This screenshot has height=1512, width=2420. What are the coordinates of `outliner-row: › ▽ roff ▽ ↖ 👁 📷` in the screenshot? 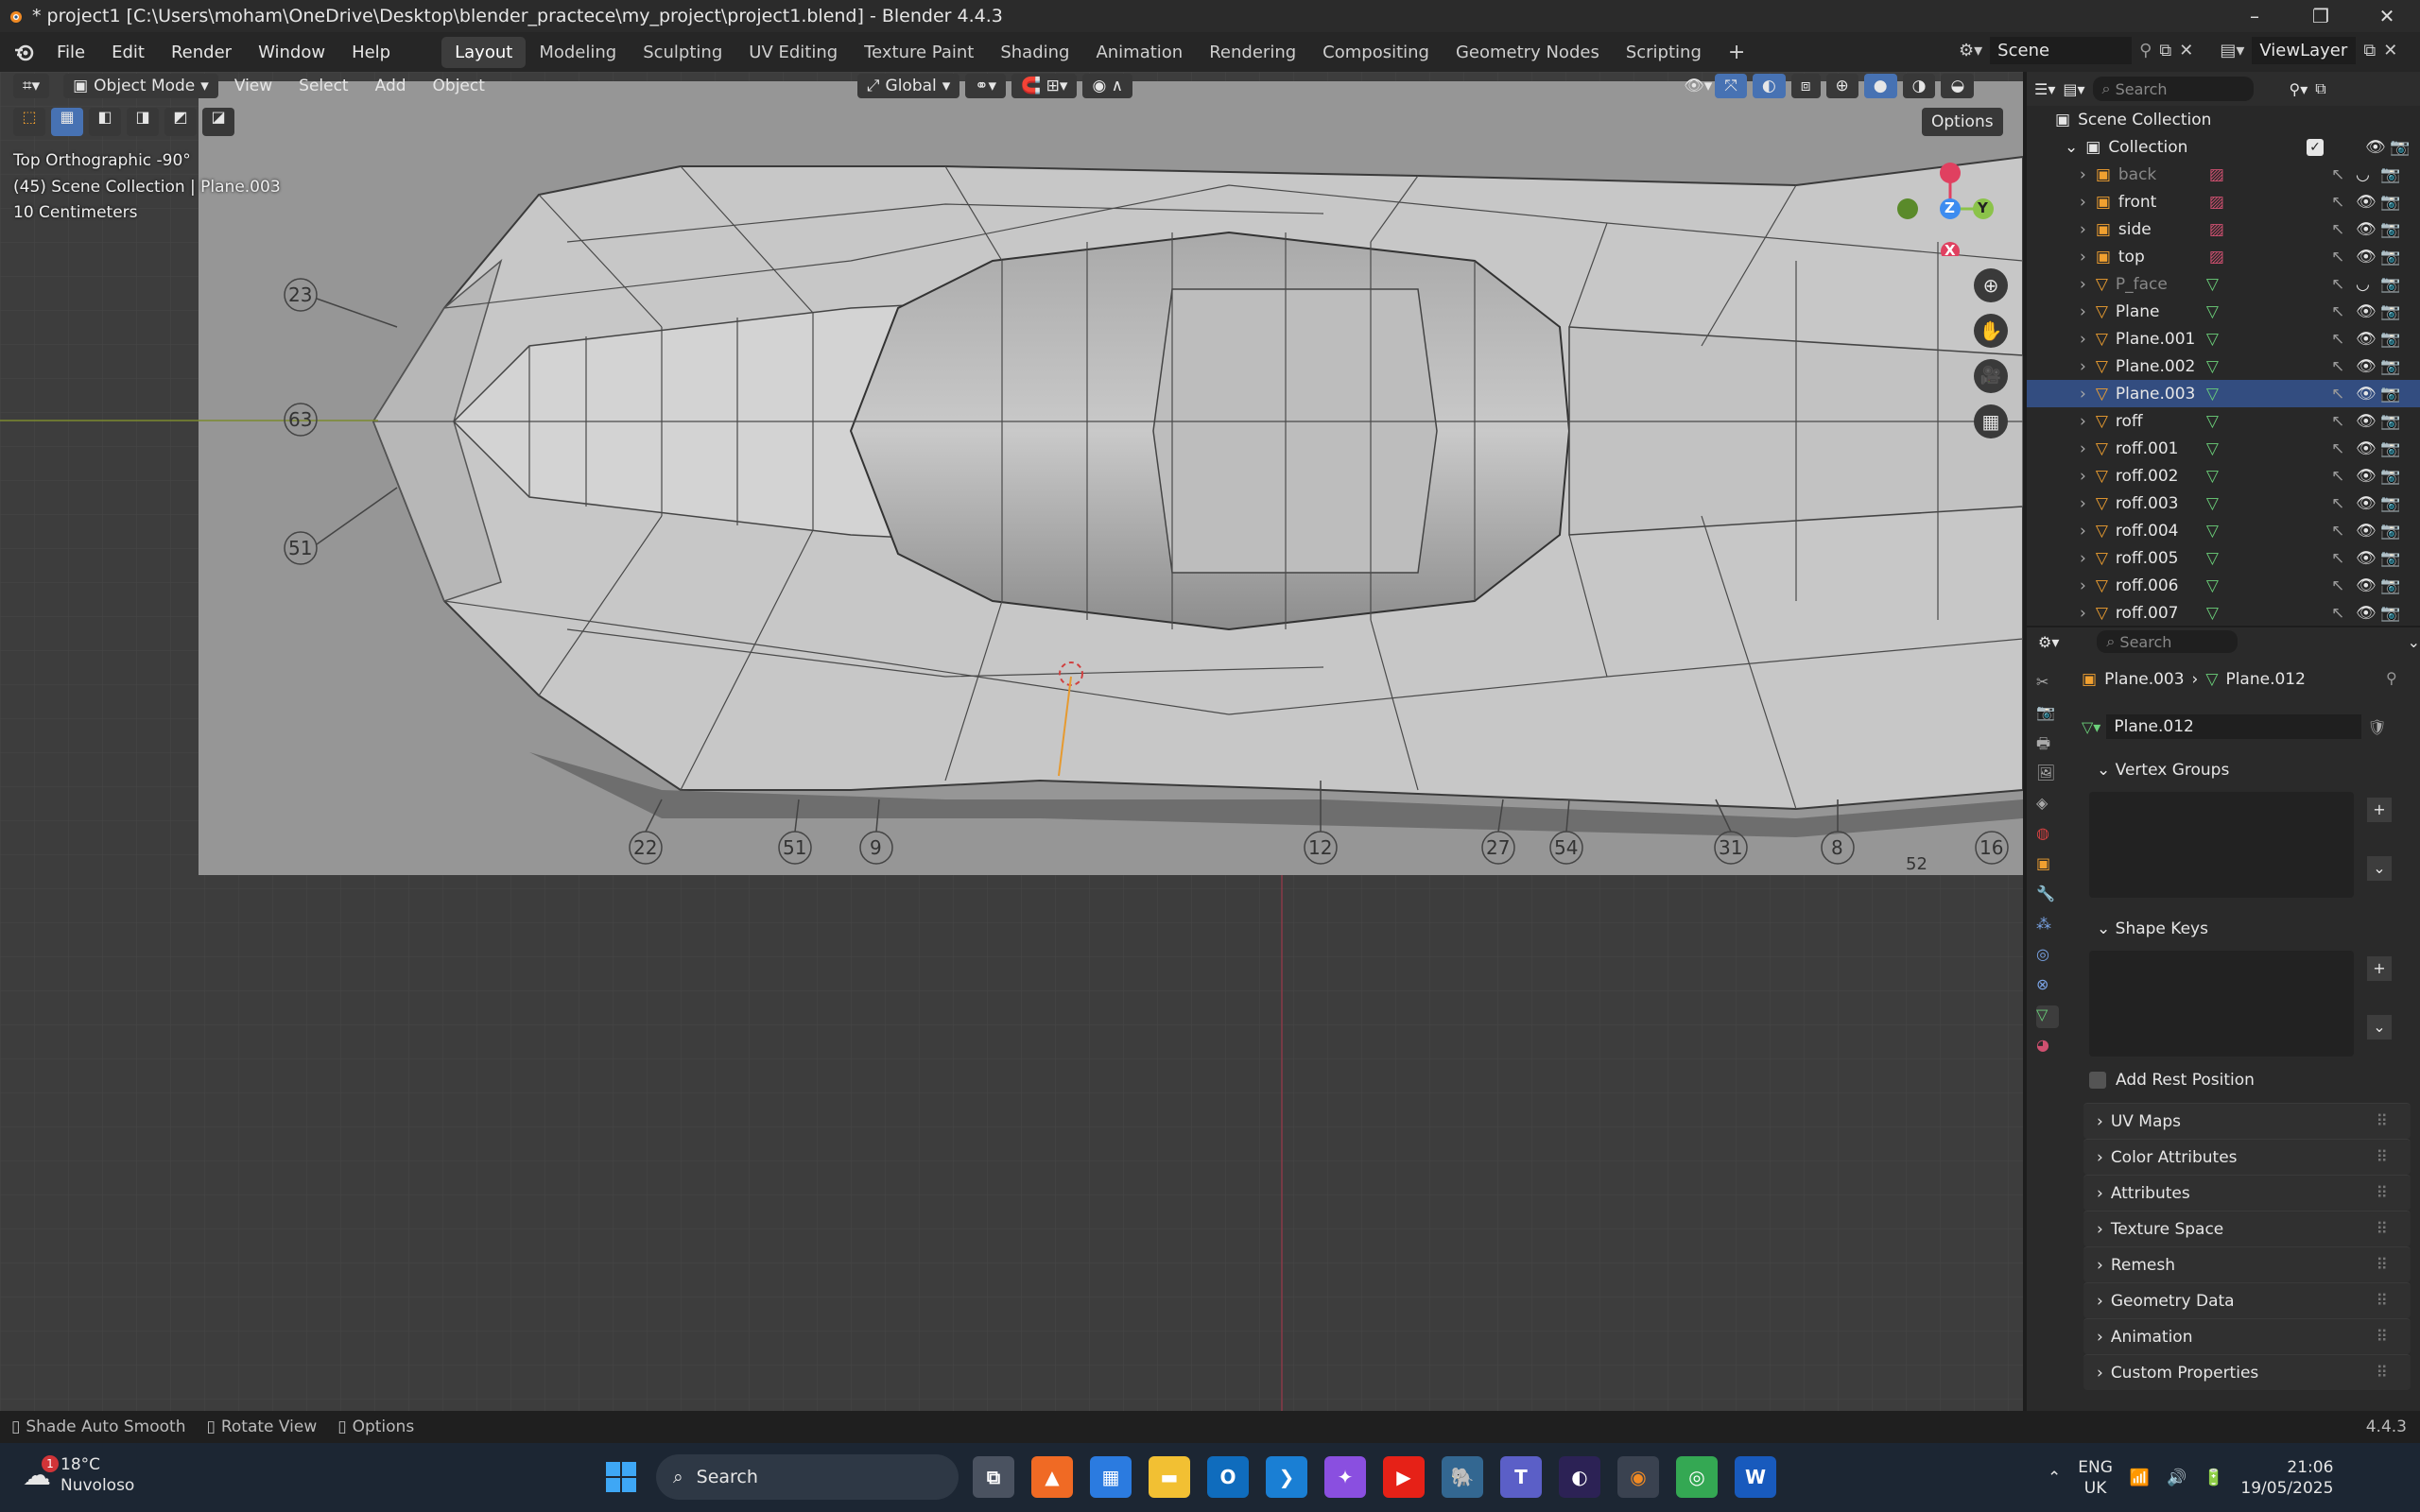 It's located at (2224, 421).